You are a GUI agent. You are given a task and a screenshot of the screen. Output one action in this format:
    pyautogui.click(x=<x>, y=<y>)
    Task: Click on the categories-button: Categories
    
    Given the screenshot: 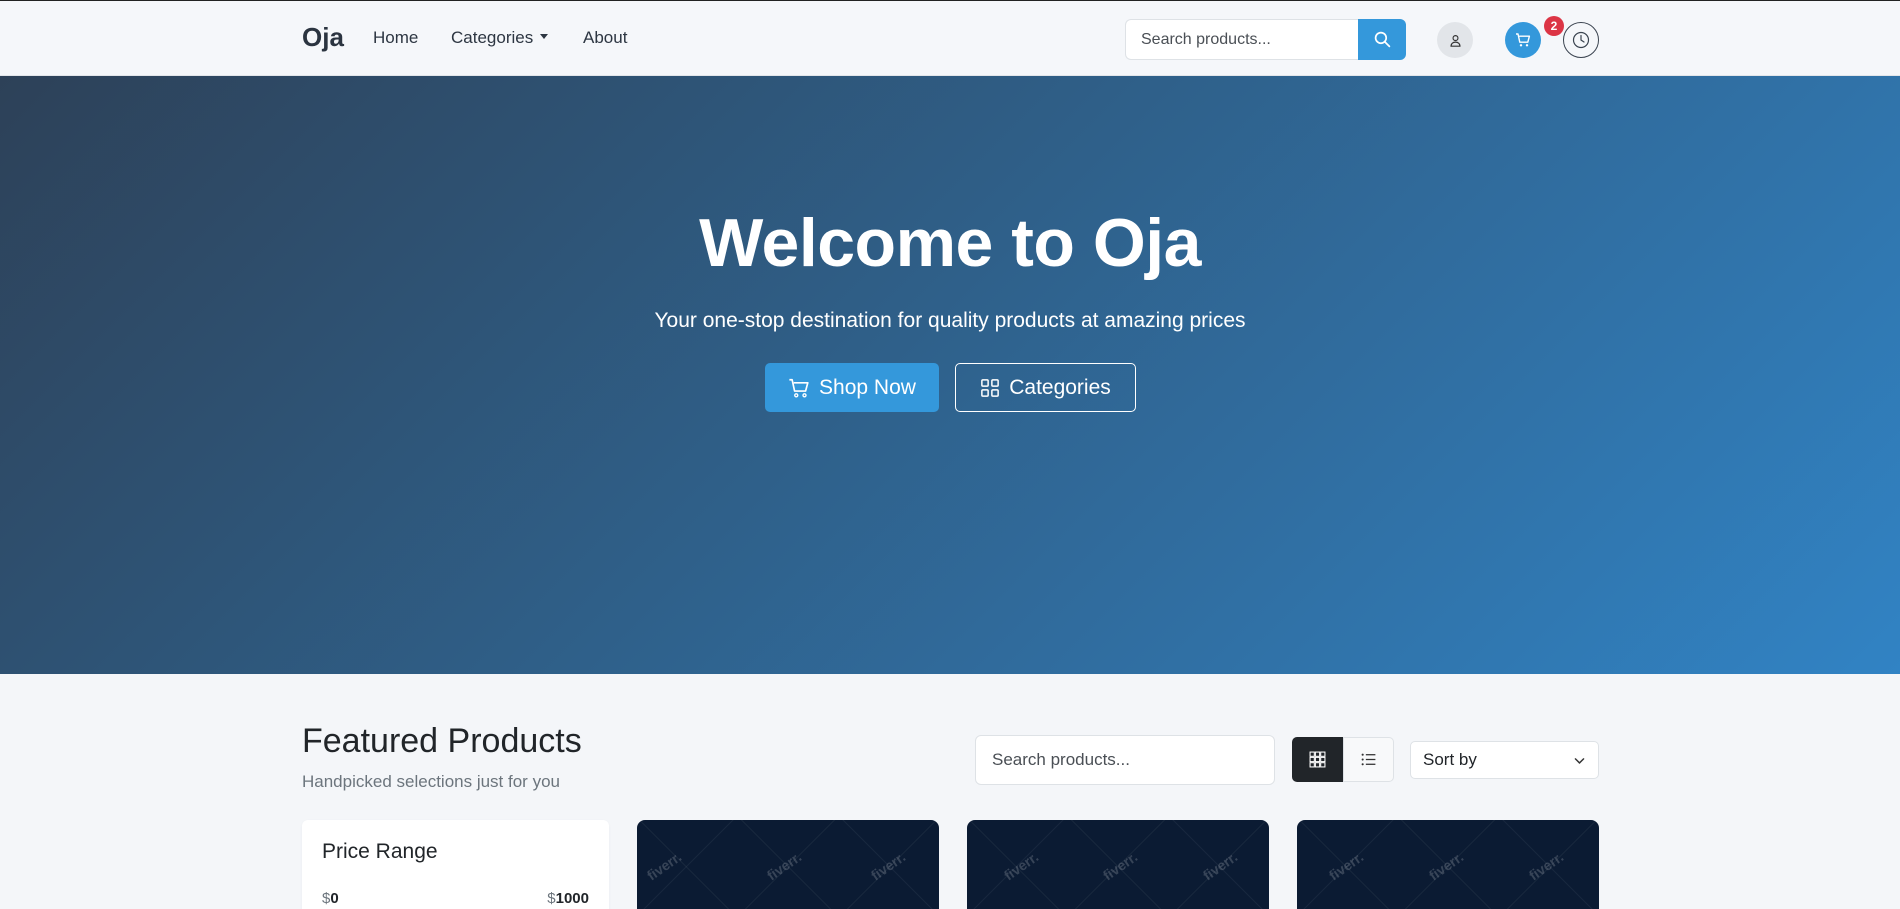 What is the action you would take?
    pyautogui.click(x=1045, y=387)
    